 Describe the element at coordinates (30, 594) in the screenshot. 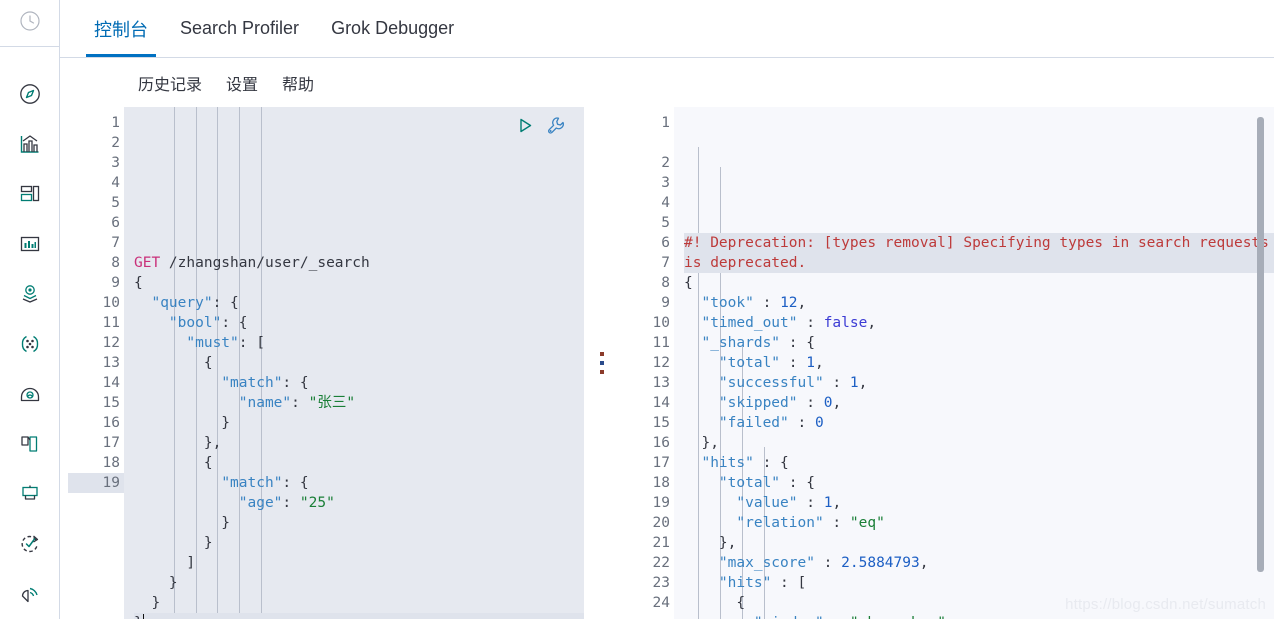

I see `sidebar-item-dev-tools` at that location.